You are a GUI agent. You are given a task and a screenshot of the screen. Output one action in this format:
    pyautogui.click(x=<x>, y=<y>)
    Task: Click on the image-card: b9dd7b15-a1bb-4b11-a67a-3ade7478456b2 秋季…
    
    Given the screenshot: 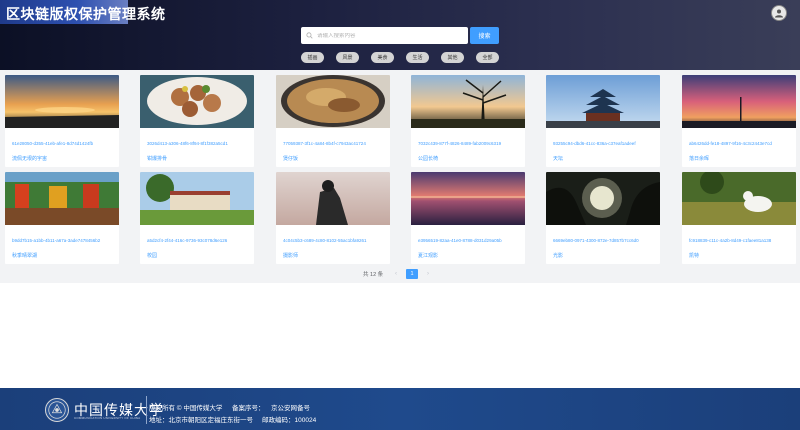 What is the action you would take?
    pyautogui.click(x=62, y=218)
    